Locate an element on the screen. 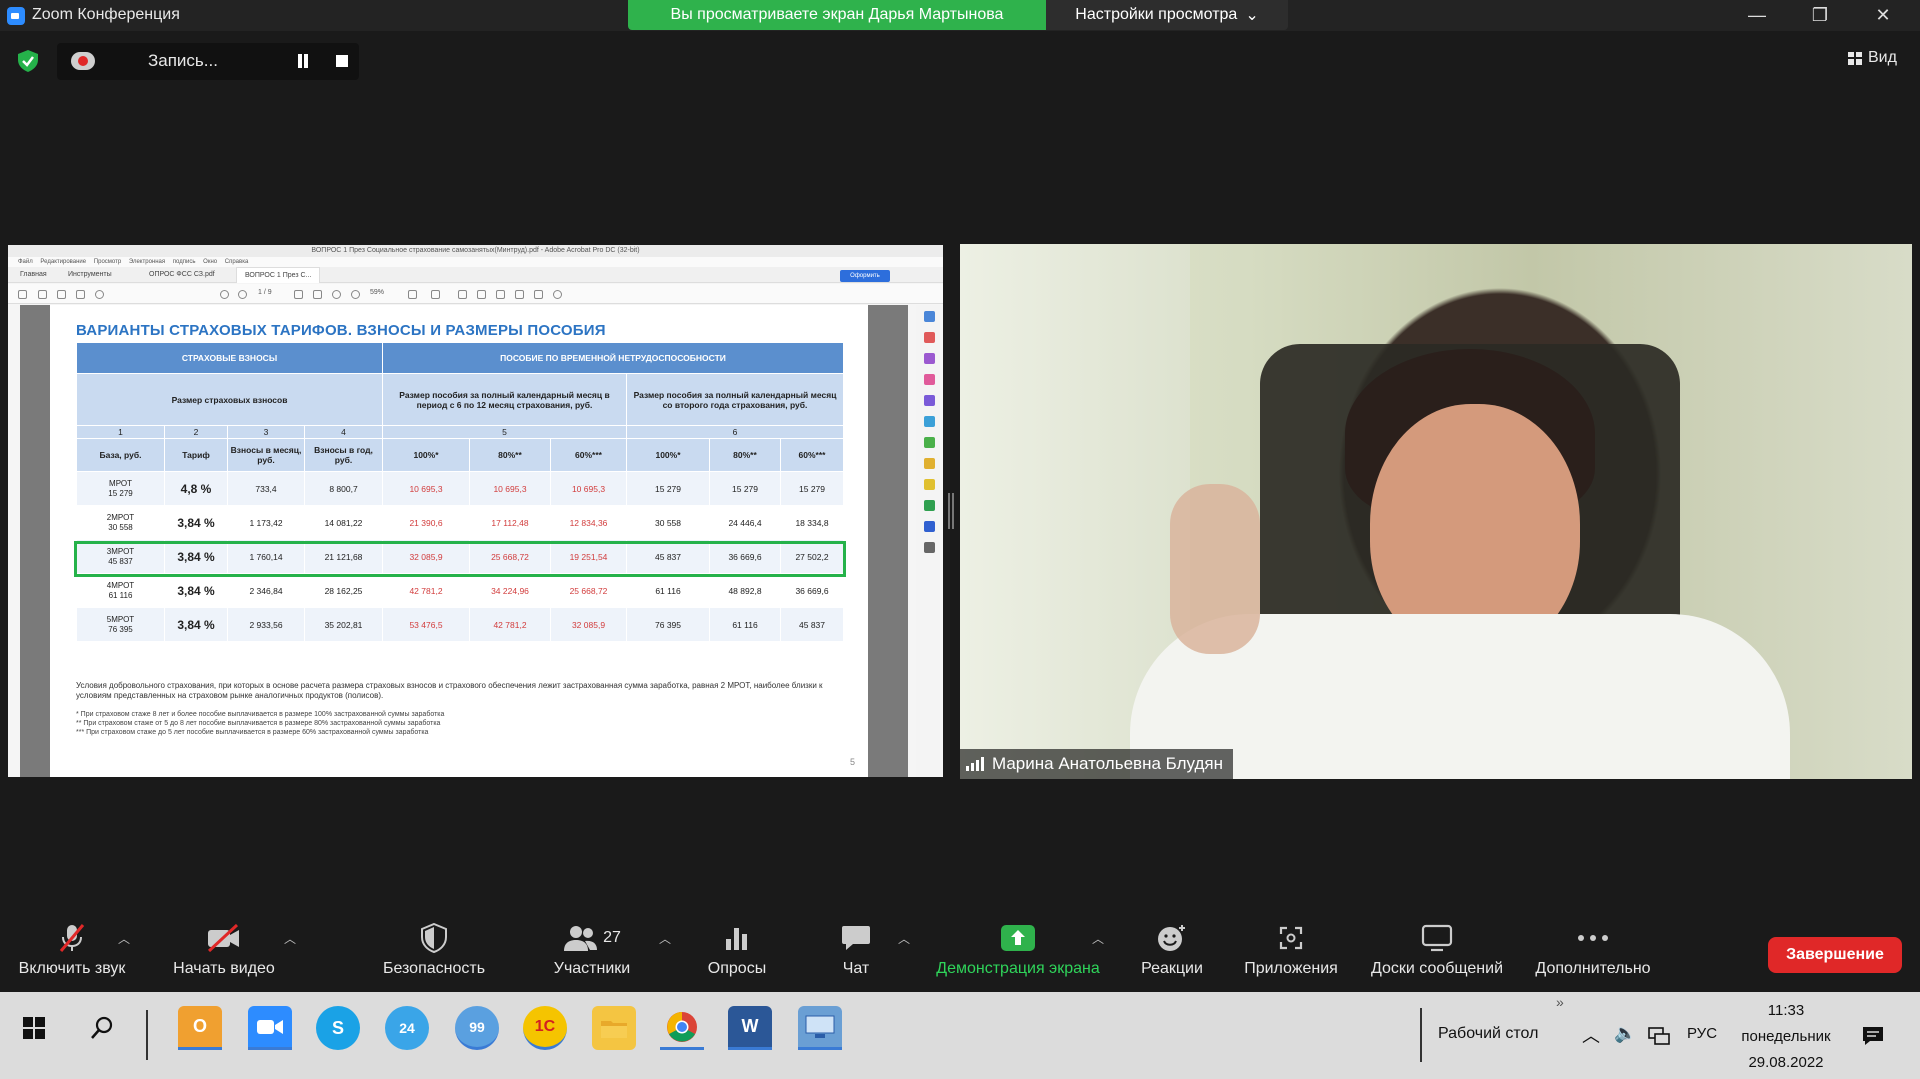 This screenshot has width=1920, height=1079. close-button: ✕ is located at coordinates (1883, 15).